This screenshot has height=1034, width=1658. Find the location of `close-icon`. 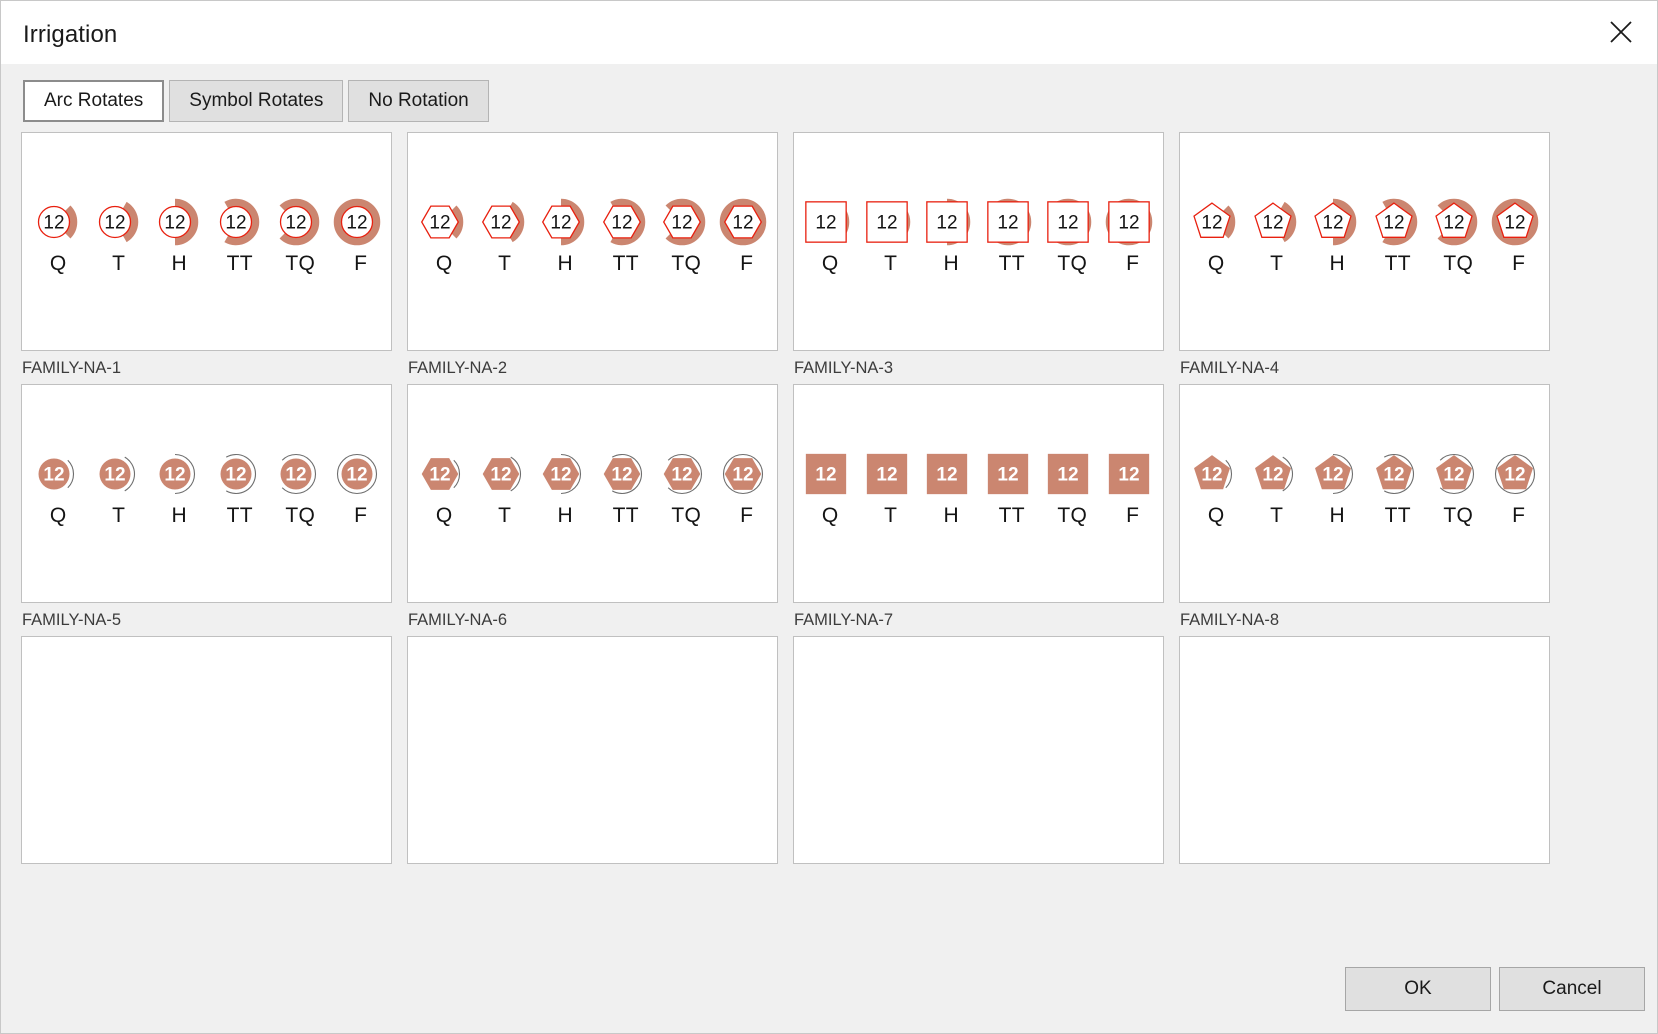

close-icon is located at coordinates (1621, 32).